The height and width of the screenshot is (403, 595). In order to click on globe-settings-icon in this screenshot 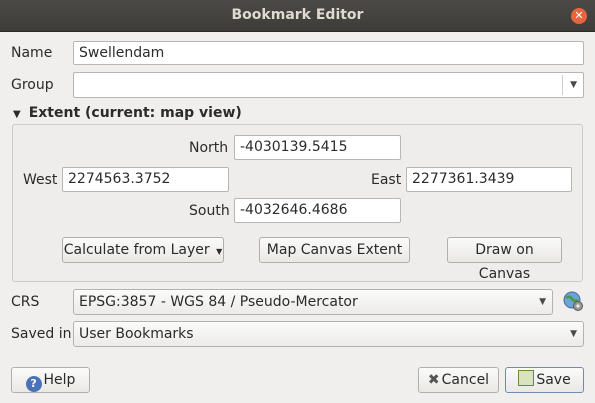, I will do `click(573, 301)`.